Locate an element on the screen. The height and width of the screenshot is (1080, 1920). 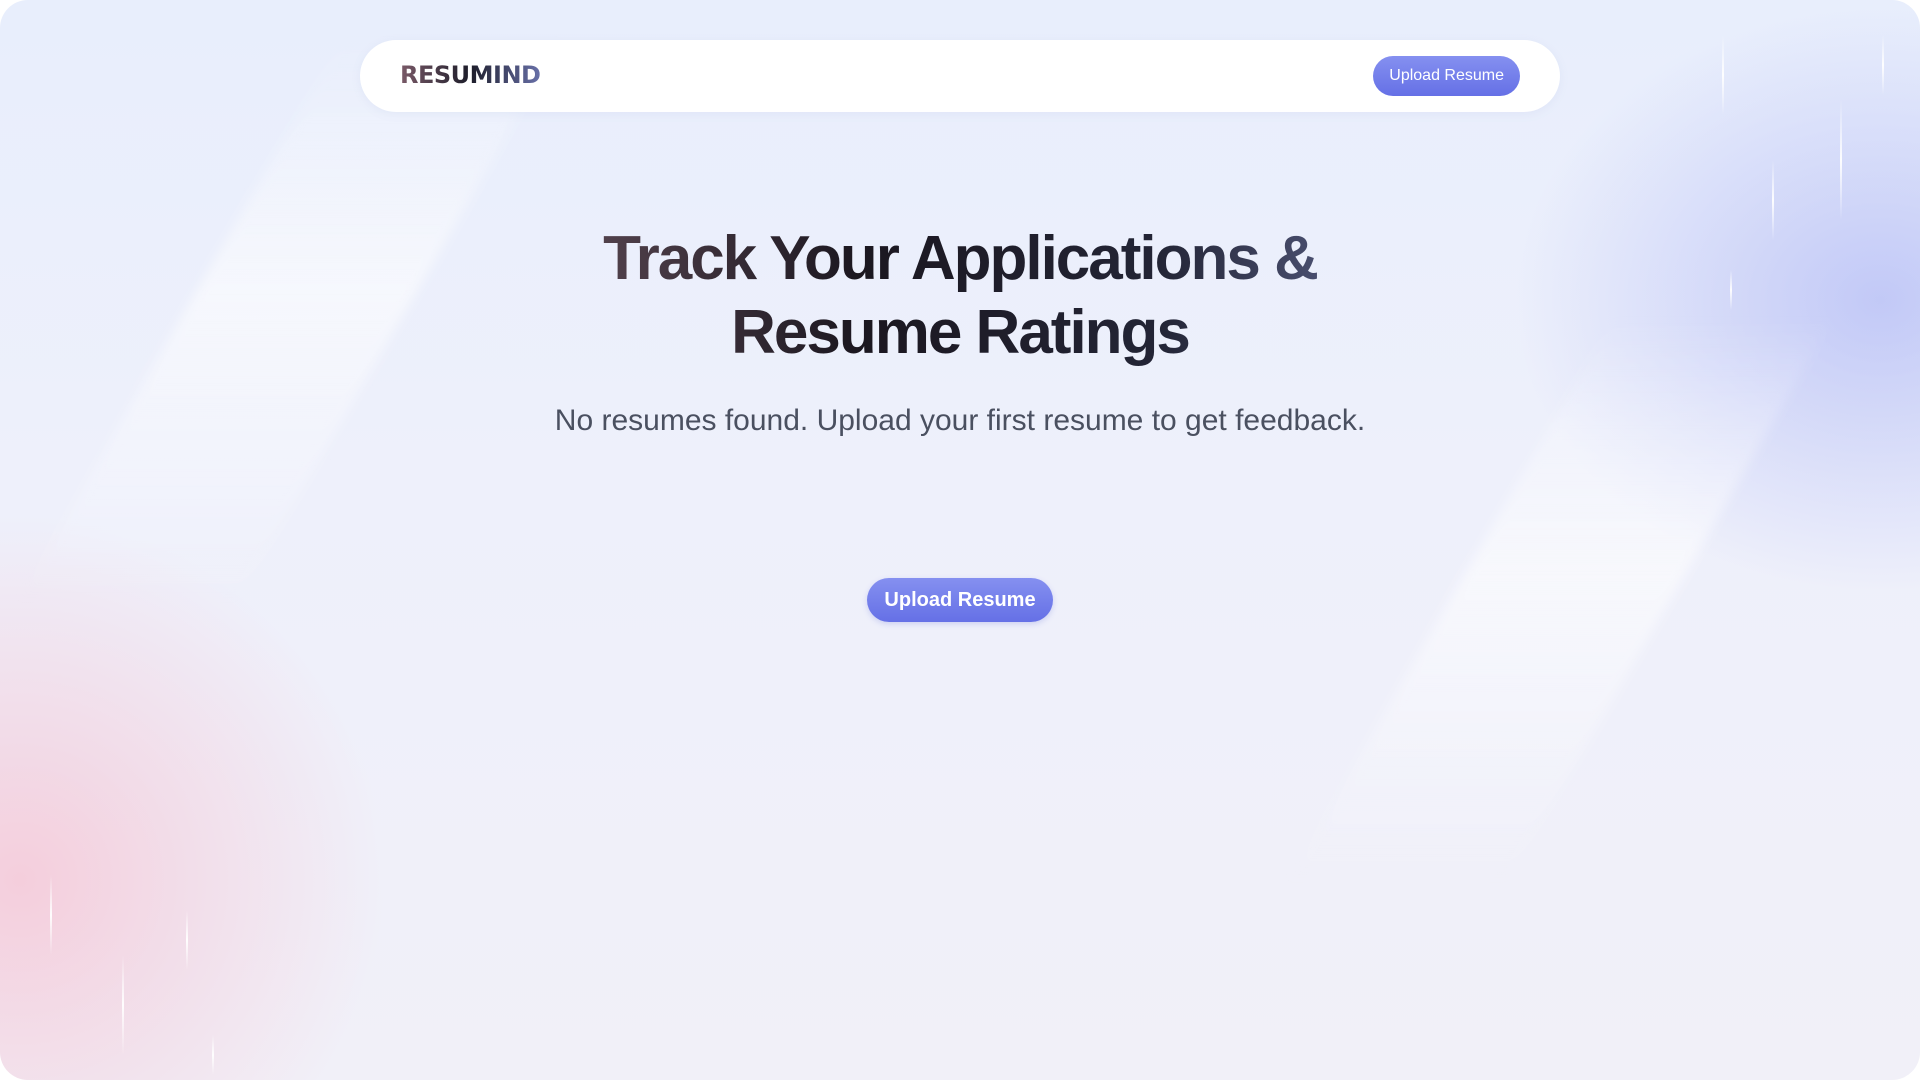
page-title-line-1: Track Your Applications & is located at coordinates (960, 258).